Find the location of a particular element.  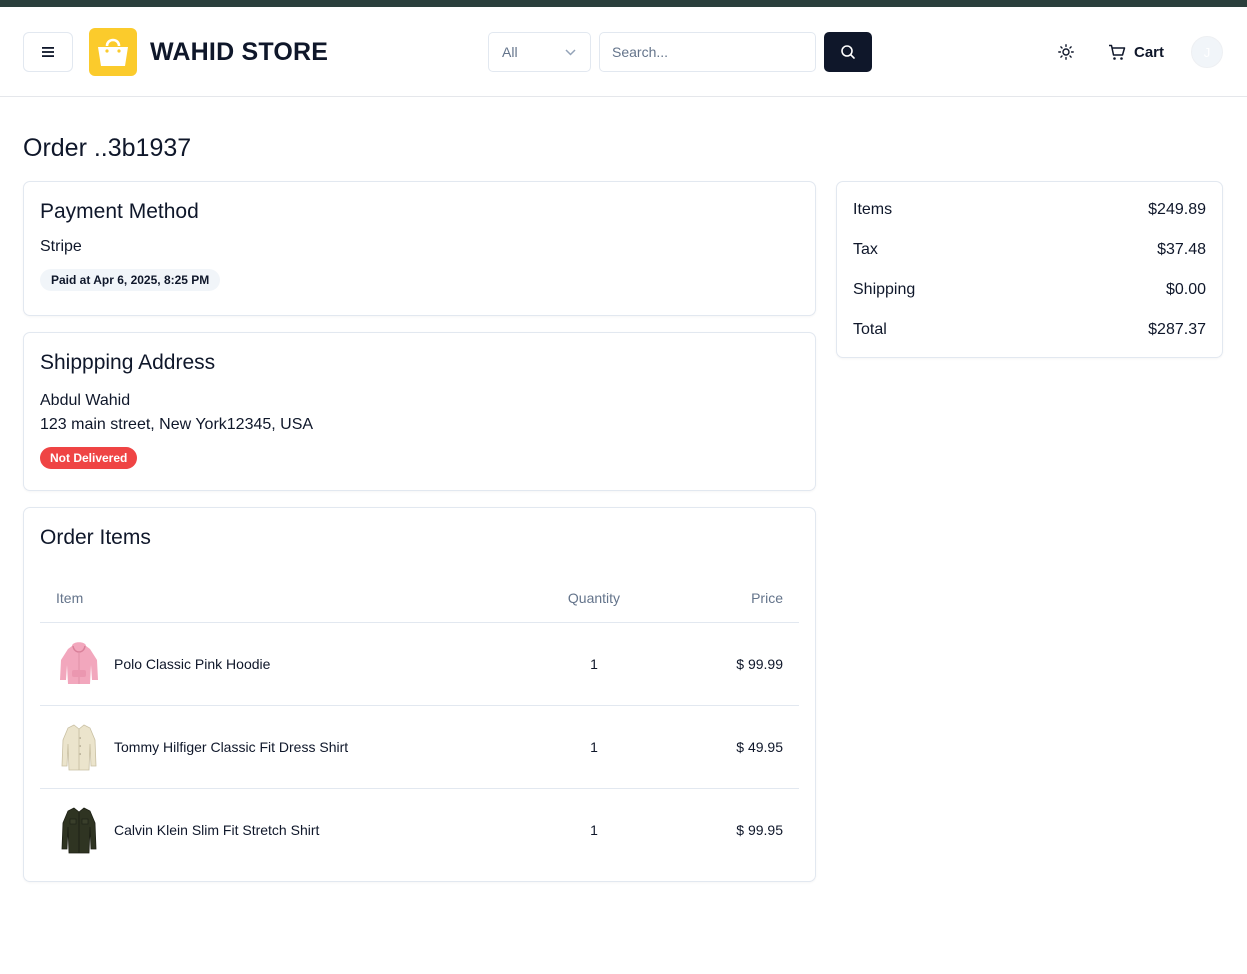

site-header: WAHID STORE All Cart J is located at coordinates (623, 52).